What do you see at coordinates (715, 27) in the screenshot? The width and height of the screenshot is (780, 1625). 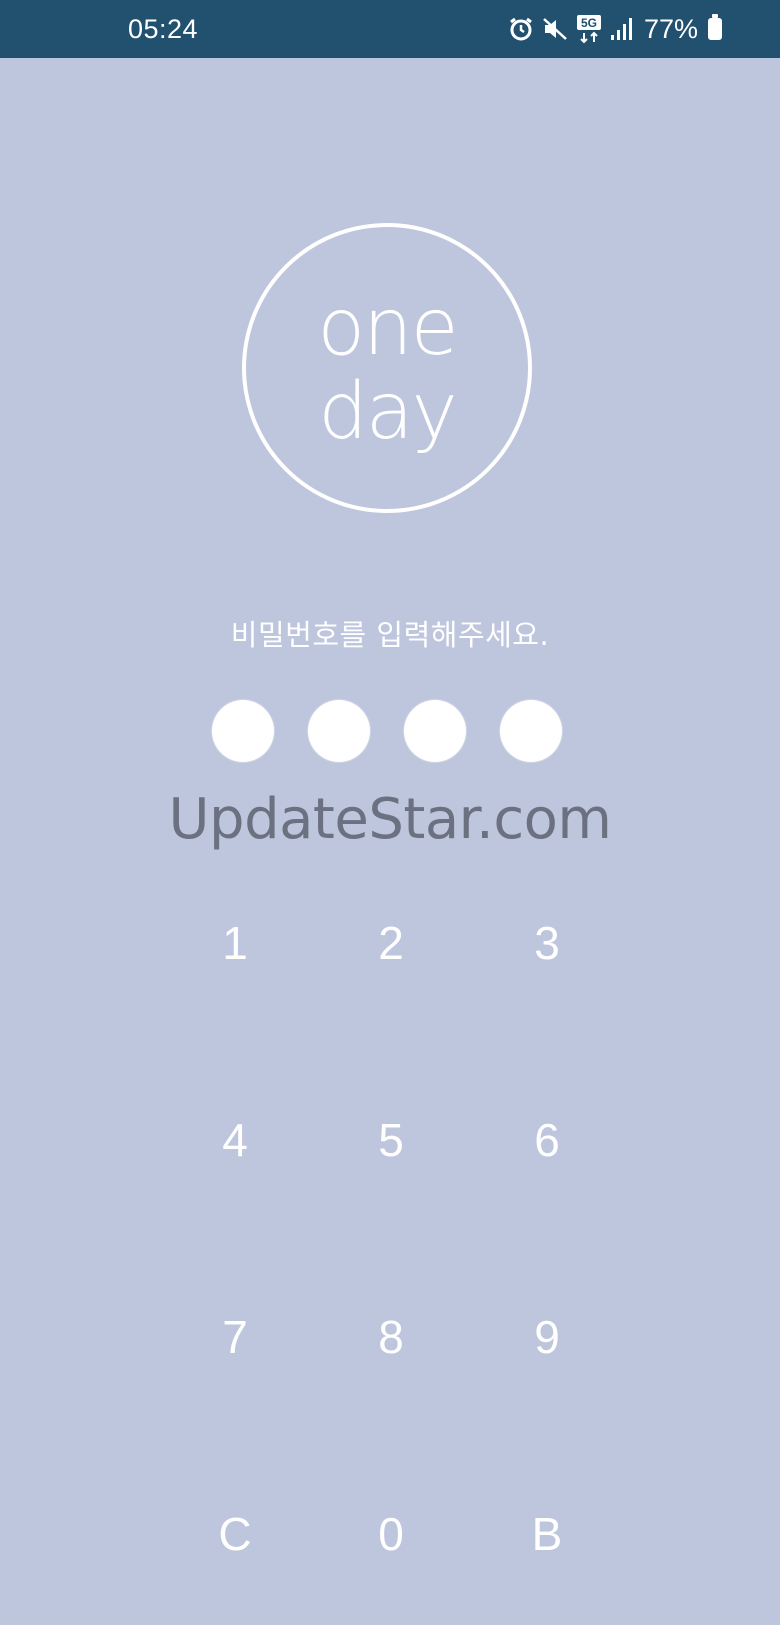 I see `battery-icon` at bounding box center [715, 27].